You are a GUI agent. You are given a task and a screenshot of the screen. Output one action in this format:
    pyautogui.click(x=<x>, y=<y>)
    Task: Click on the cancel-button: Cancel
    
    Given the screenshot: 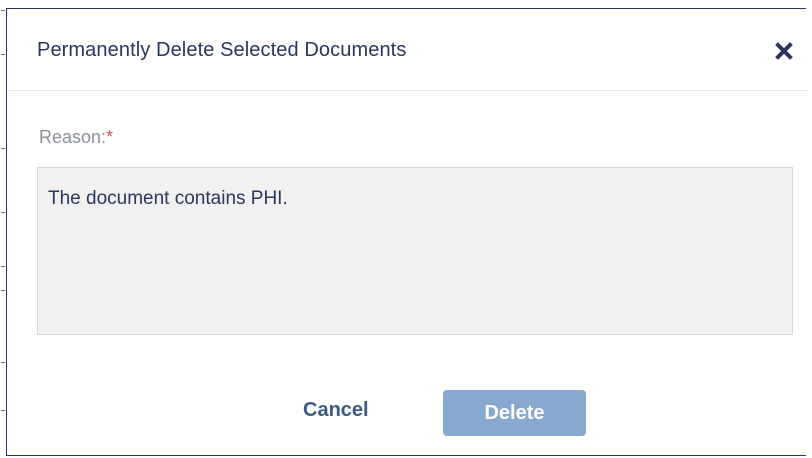 What is the action you would take?
    pyautogui.click(x=336, y=410)
    